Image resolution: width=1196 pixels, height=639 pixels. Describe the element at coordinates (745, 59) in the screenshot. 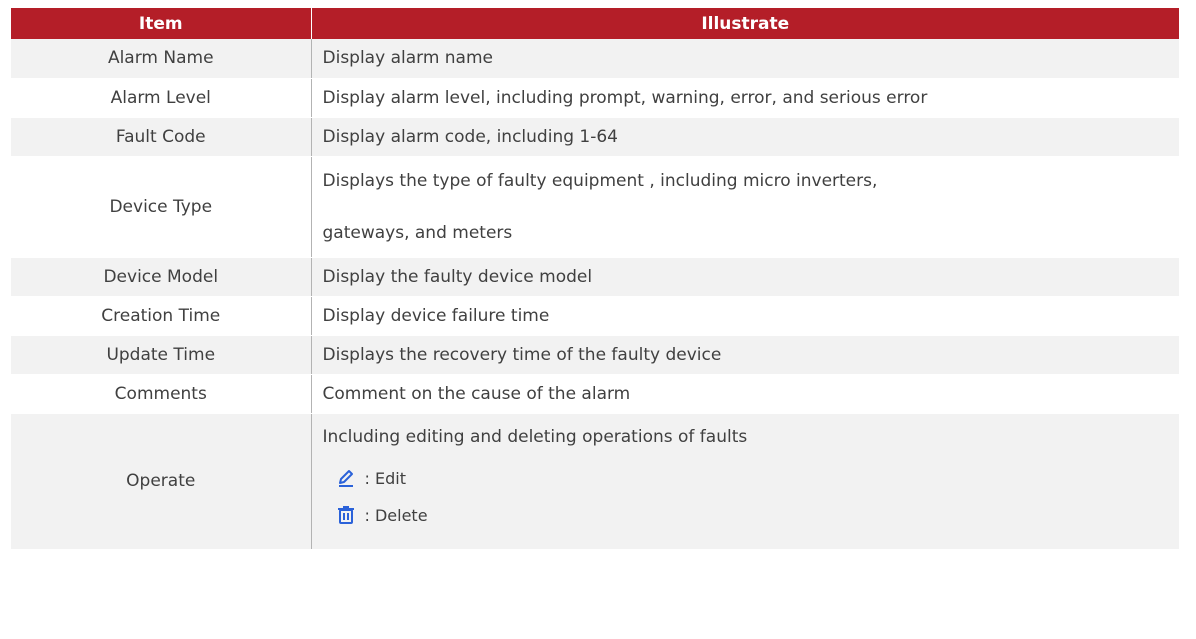

I see `row-desc: Display alarm name` at that location.